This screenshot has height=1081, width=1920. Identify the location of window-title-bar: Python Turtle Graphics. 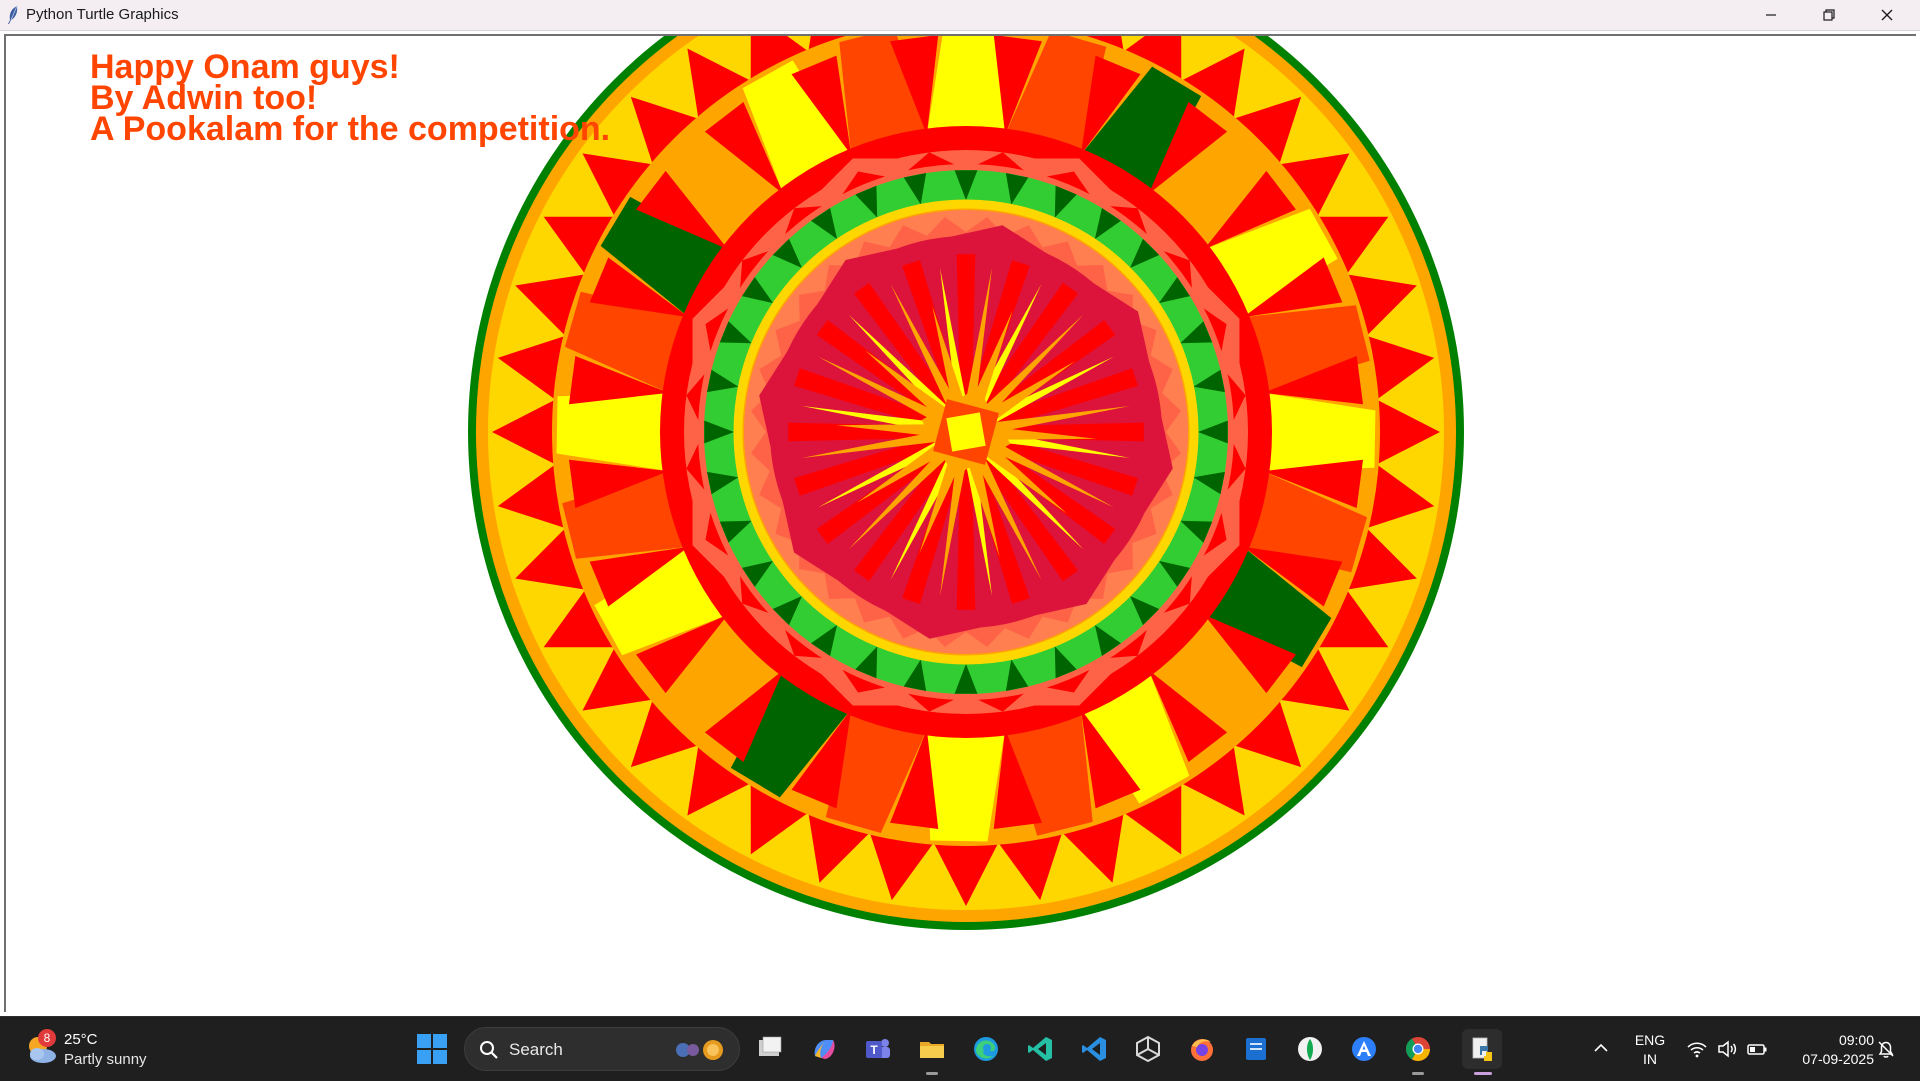
(960, 15).